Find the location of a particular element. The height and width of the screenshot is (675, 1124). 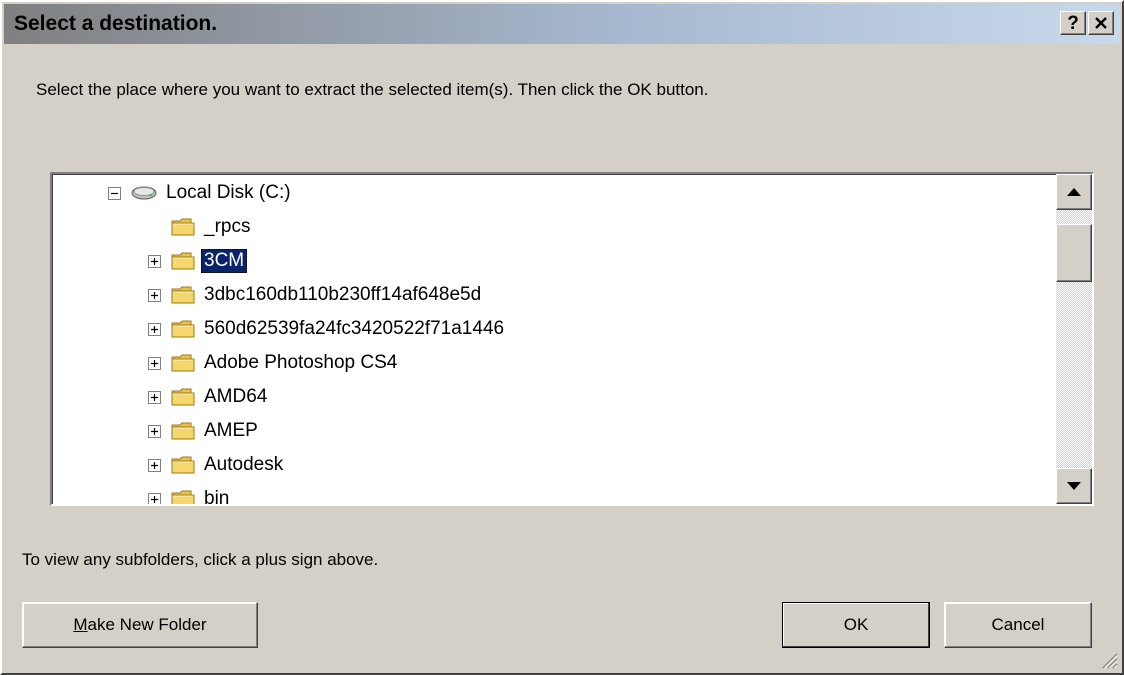

tree-item-label: 3CM is located at coordinates (224, 261).